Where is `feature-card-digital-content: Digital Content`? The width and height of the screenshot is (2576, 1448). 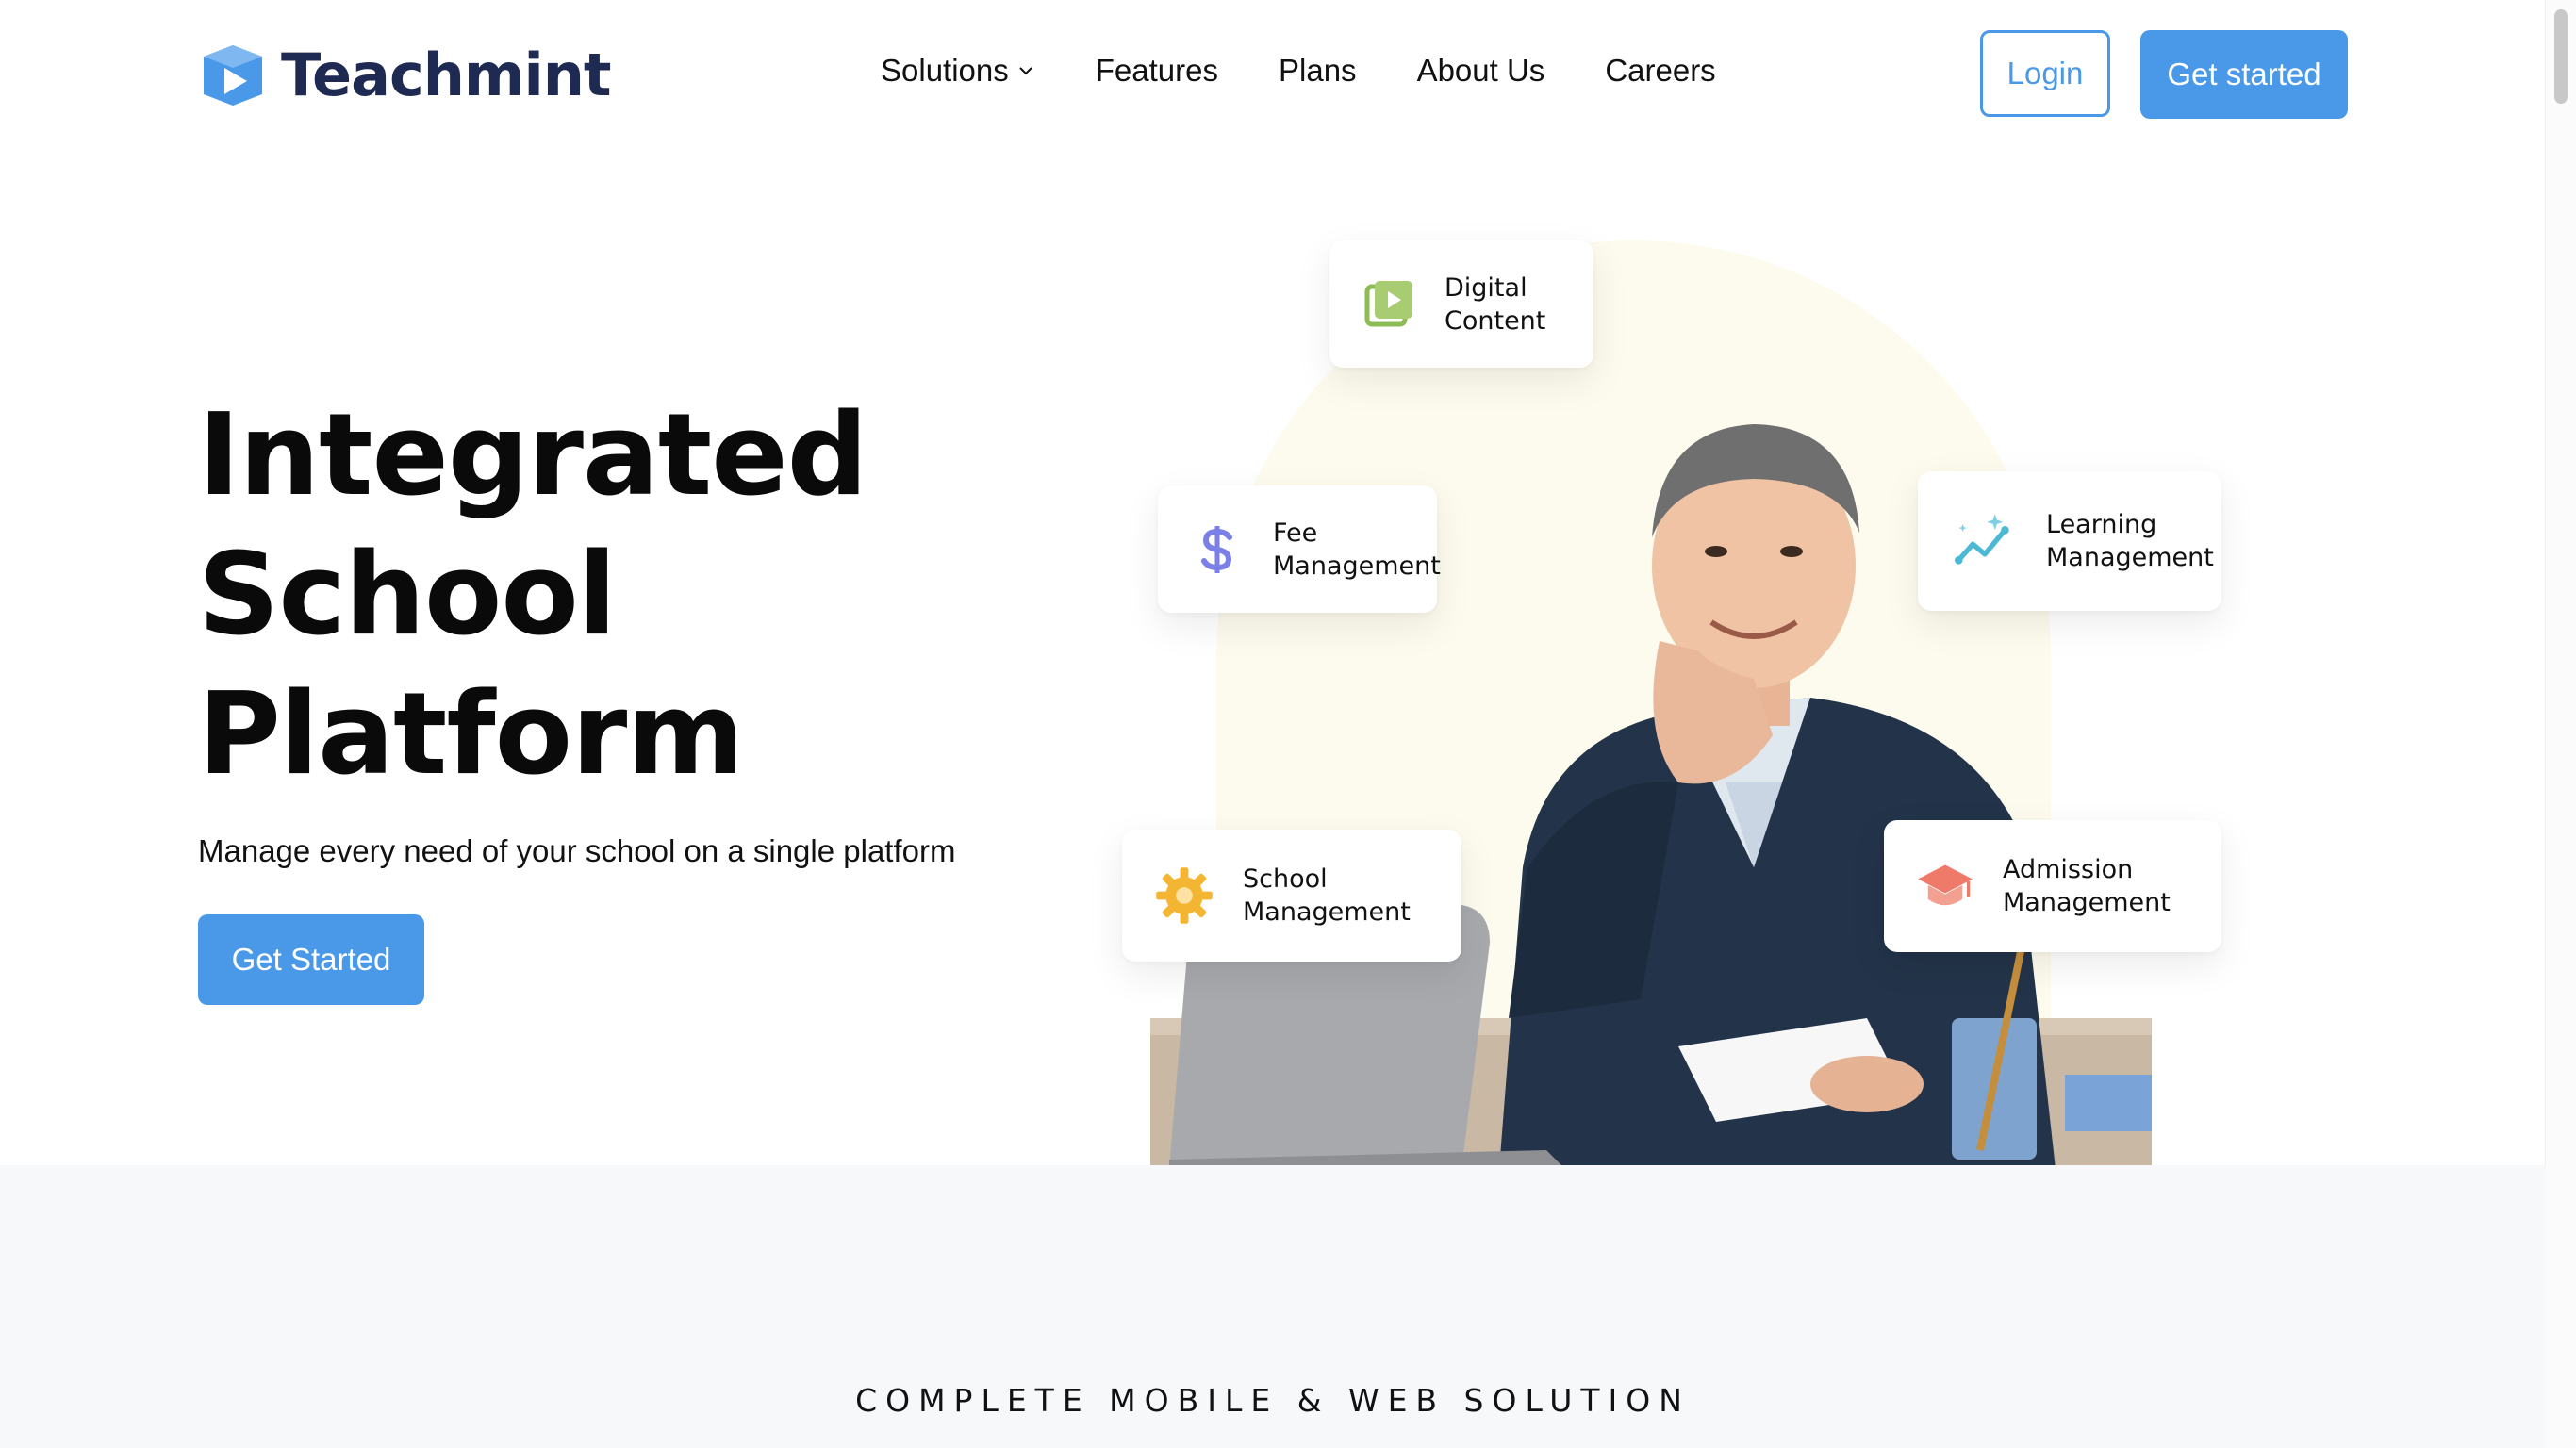
feature-card-digital-content: Digital Content is located at coordinates (1461, 304).